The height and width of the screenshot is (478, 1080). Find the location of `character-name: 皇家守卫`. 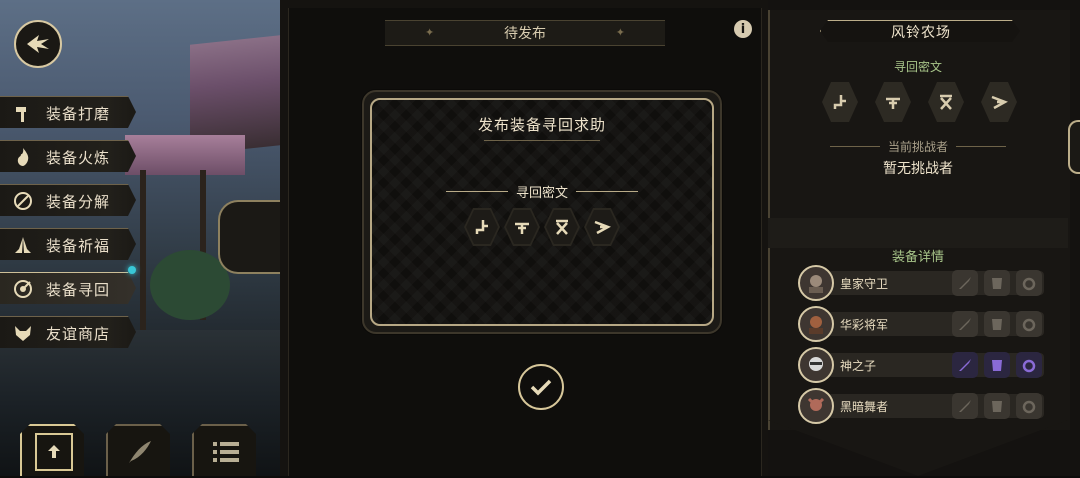

character-name: 皇家守卫 is located at coordinates (864, 284).